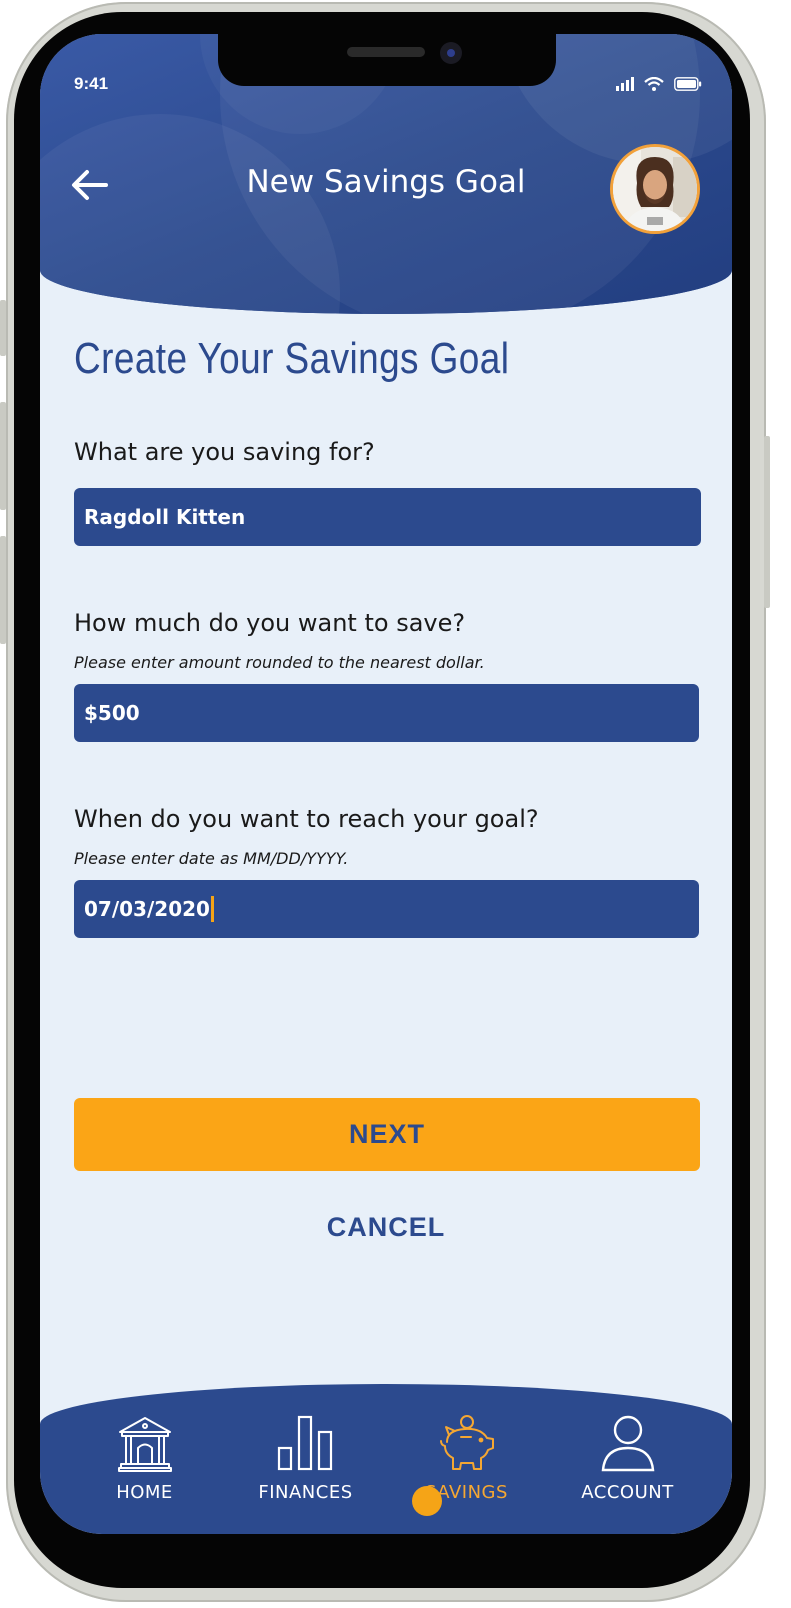  Describe the element at coordinates (386, 1227) in the screenshot. I see `cancel-button: CANCEL` at that location.